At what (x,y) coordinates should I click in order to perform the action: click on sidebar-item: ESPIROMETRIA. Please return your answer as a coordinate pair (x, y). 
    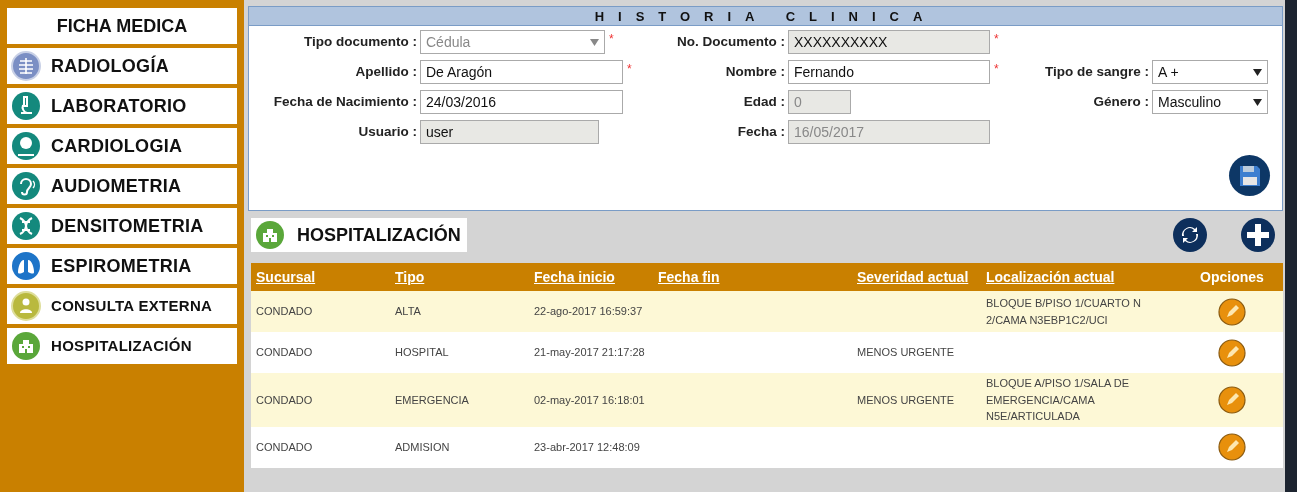
    Looking at the image, I should click on (122, 266).